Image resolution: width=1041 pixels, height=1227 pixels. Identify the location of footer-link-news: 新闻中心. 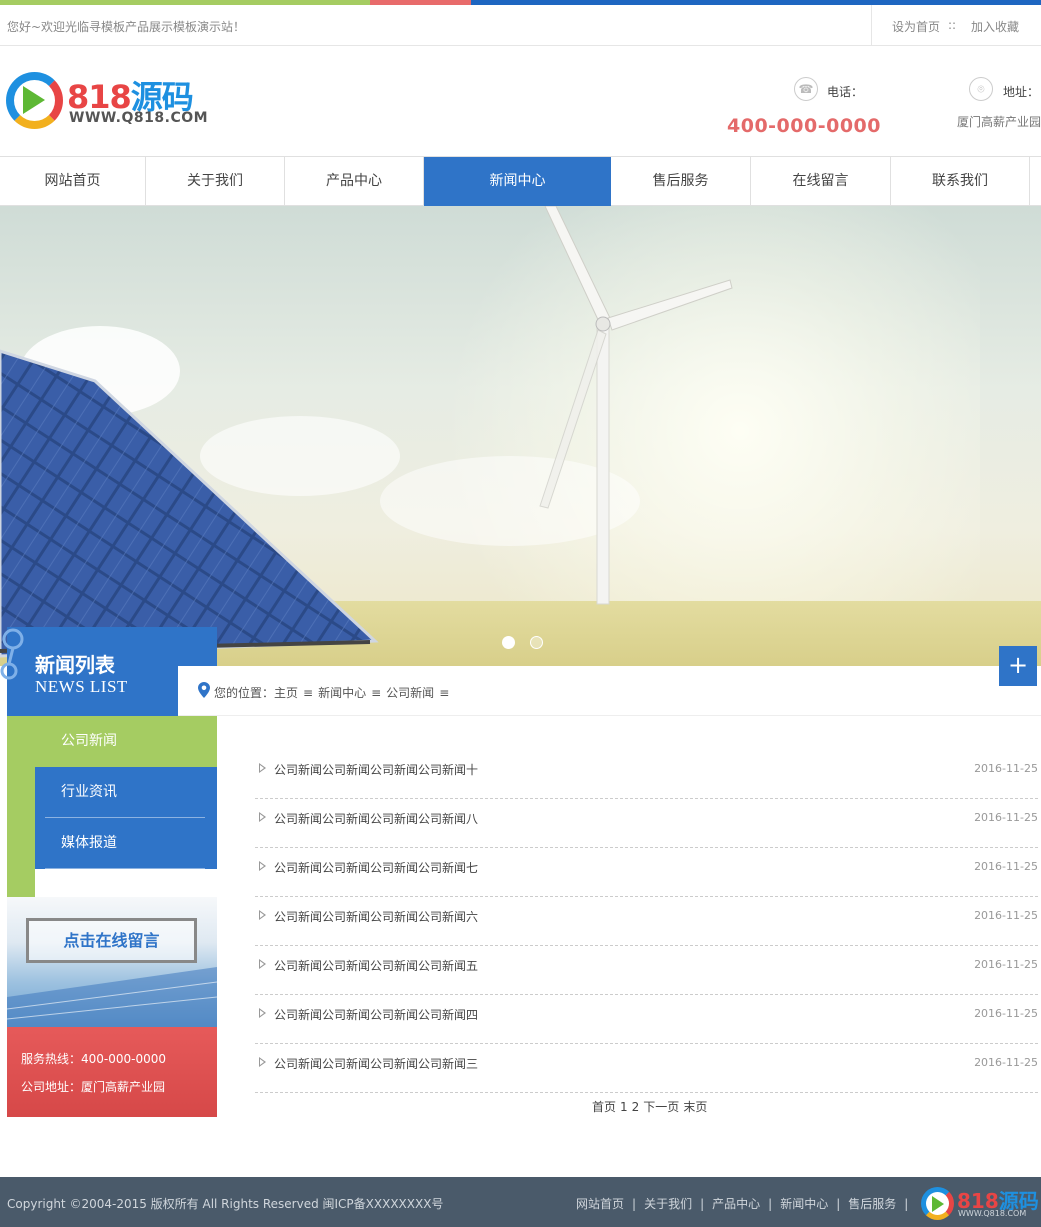
(804, 1204).